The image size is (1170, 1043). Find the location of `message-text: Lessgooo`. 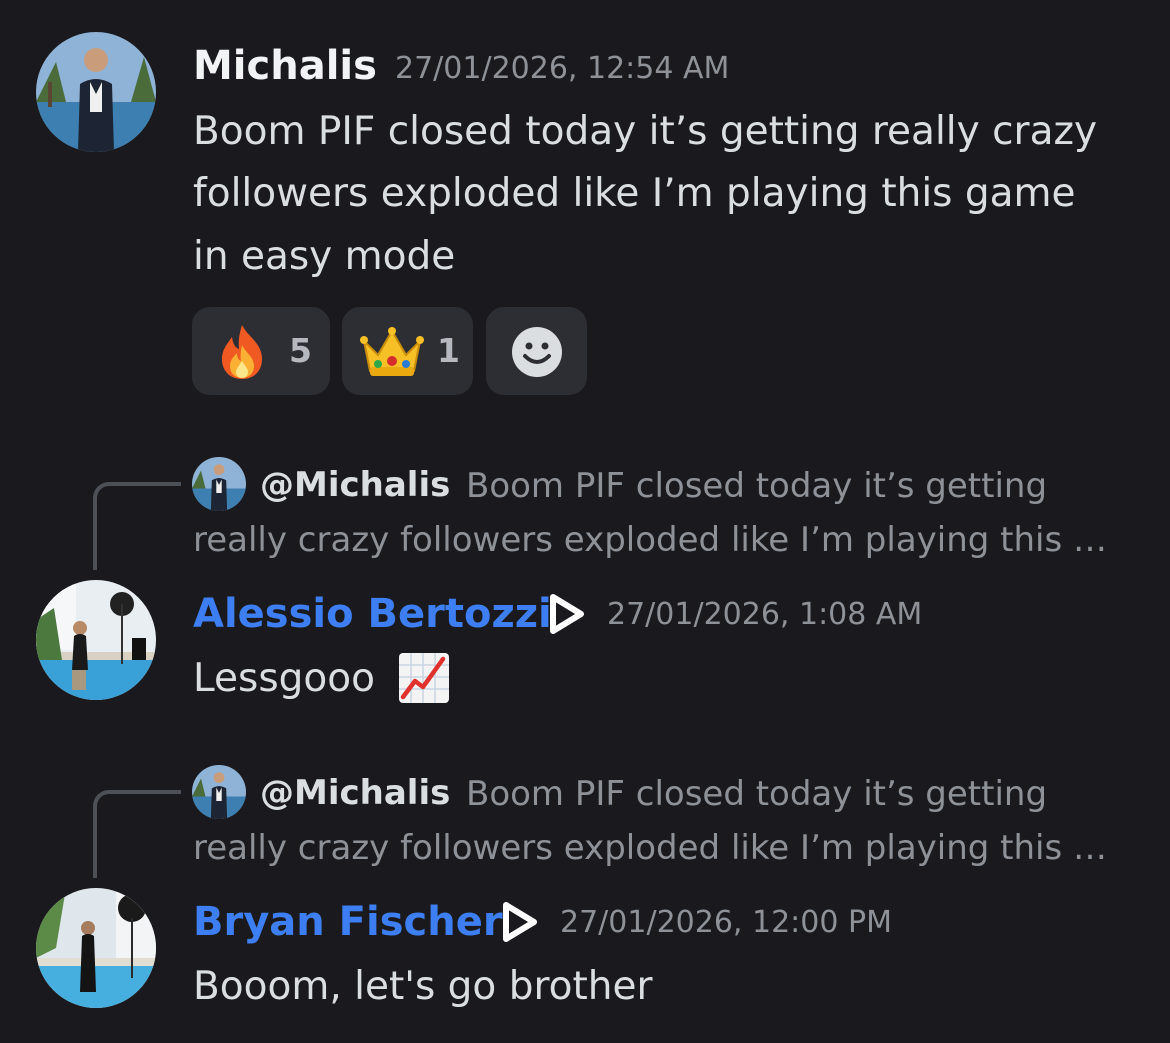

message-text: Lessgooo is located at coordinates (284, 678).